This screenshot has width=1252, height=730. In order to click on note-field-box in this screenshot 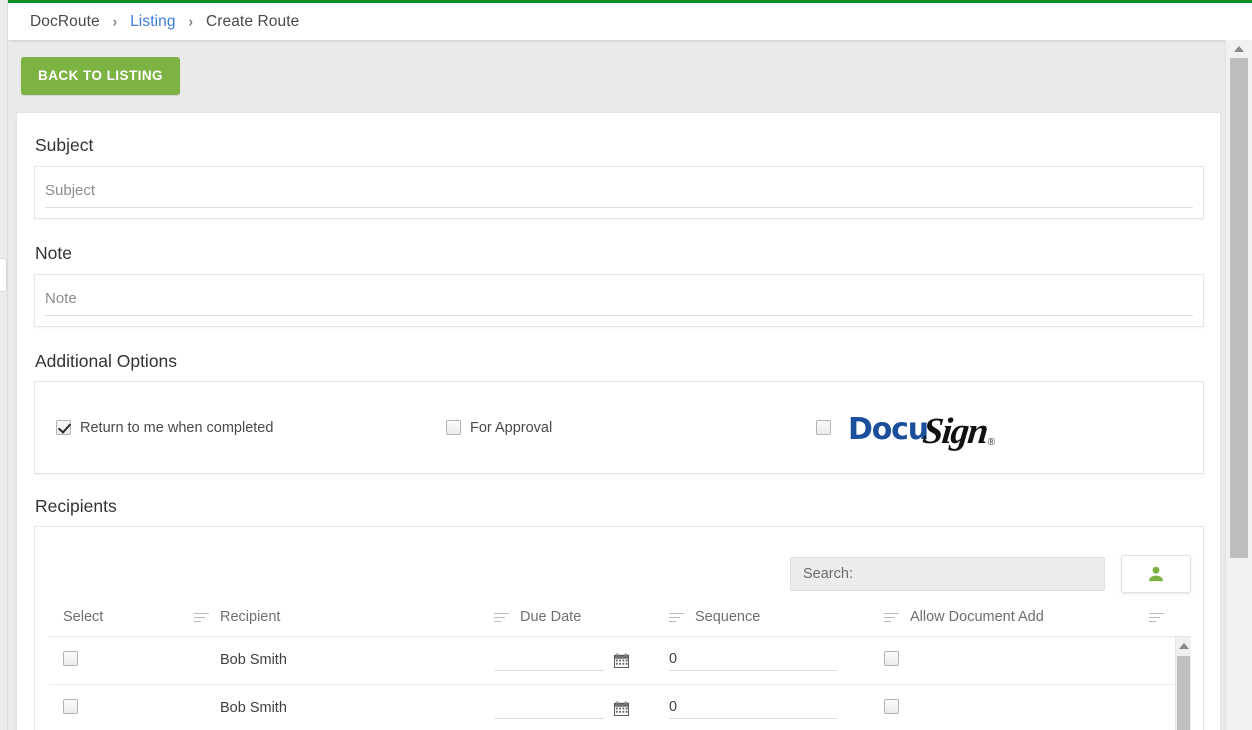, I will do `click(619, 300)`.